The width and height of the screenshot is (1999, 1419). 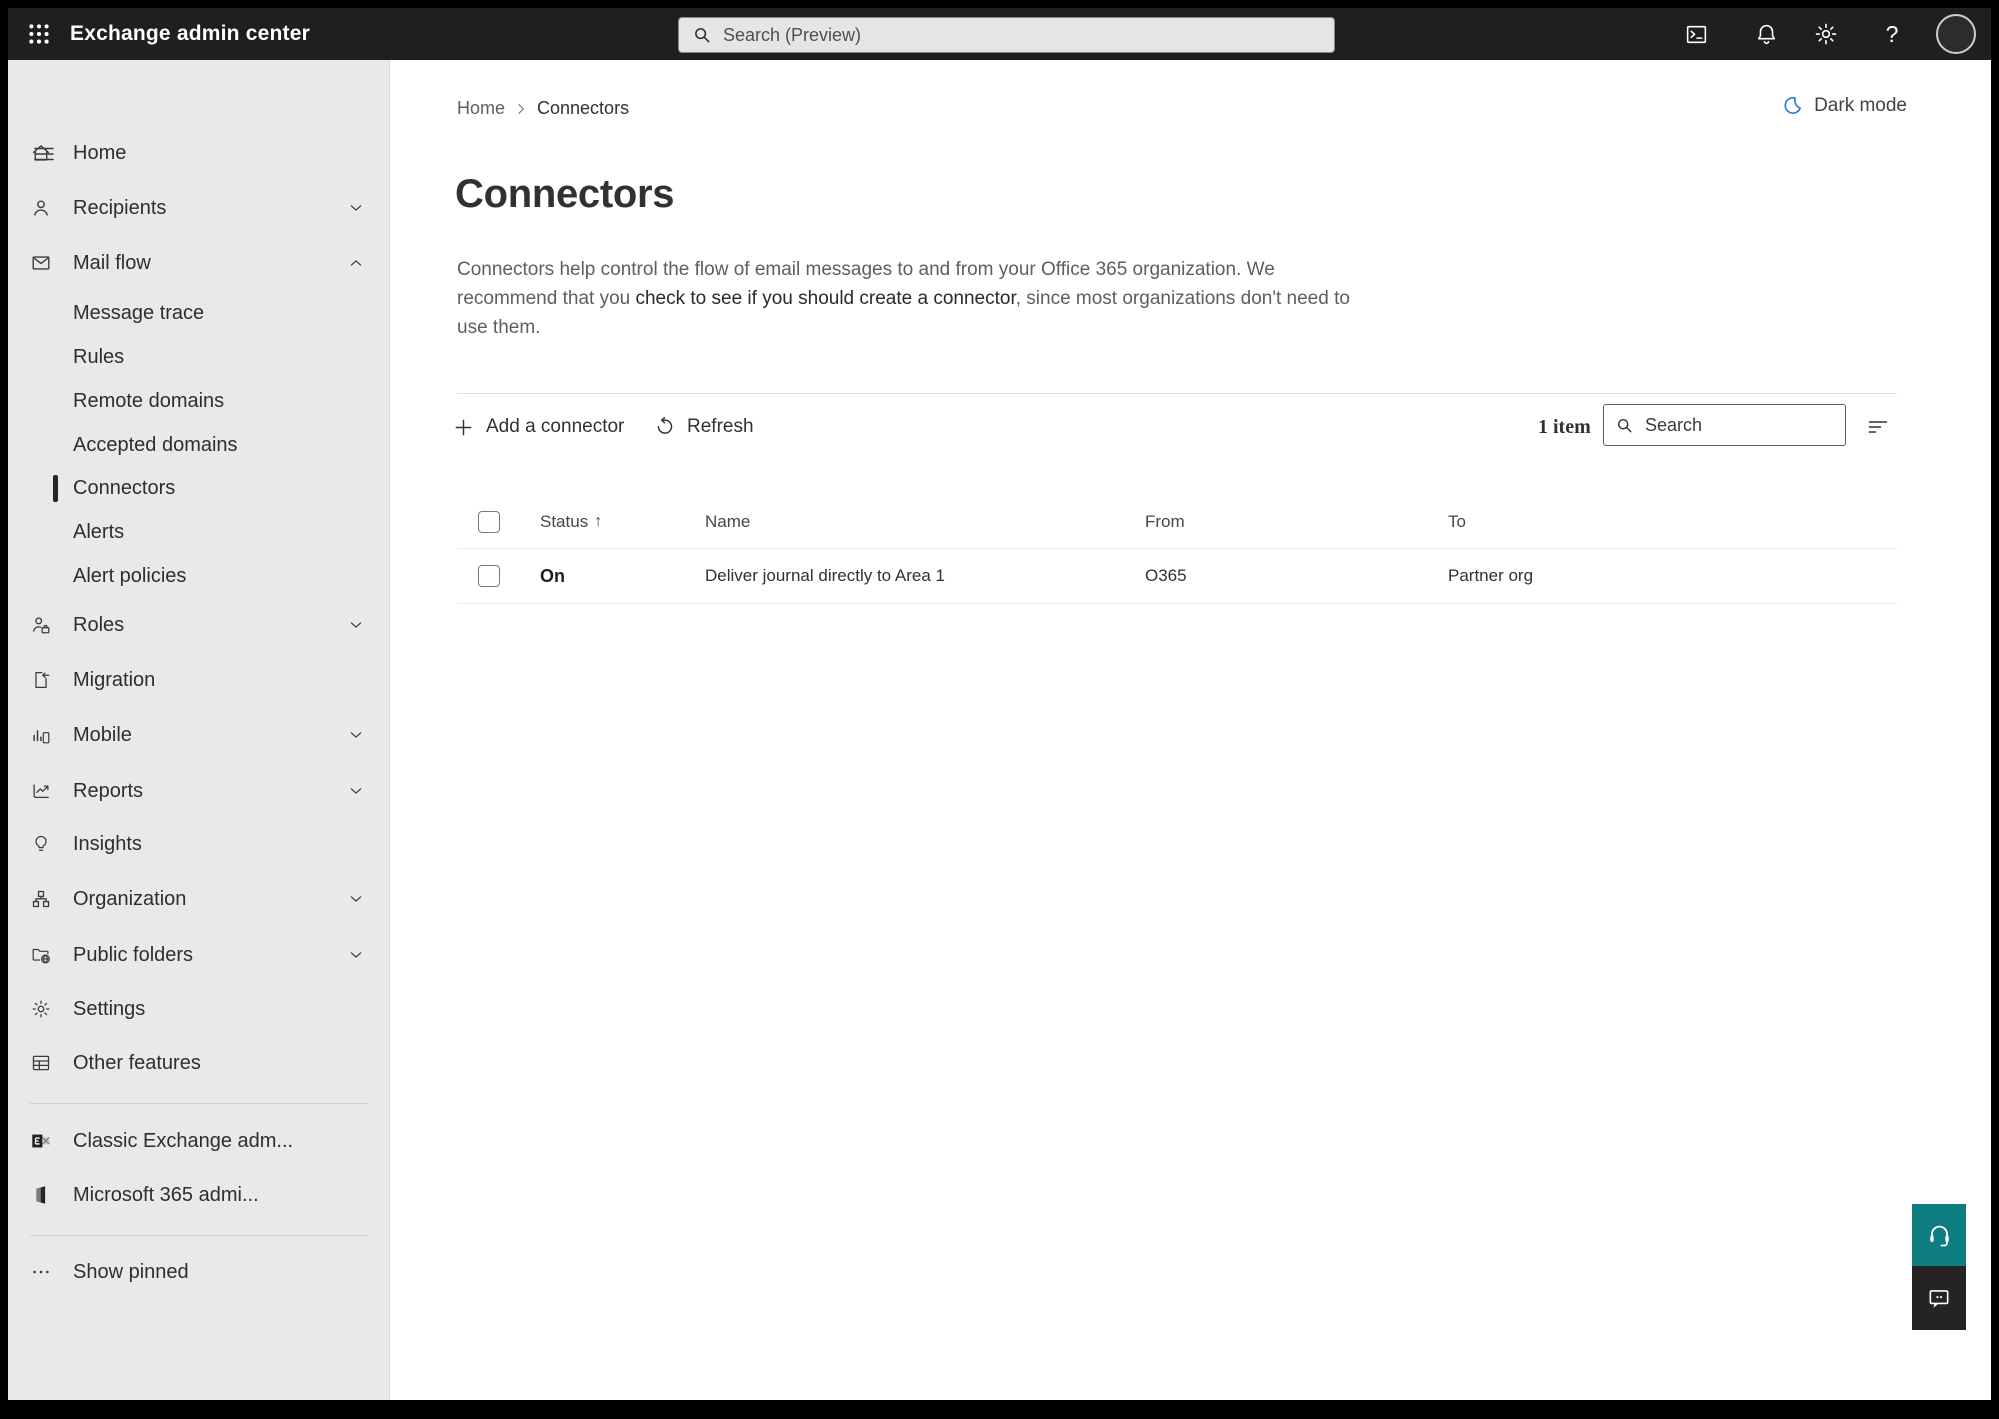 I want to click on app-launcher-button, so click(x=39, y=34).